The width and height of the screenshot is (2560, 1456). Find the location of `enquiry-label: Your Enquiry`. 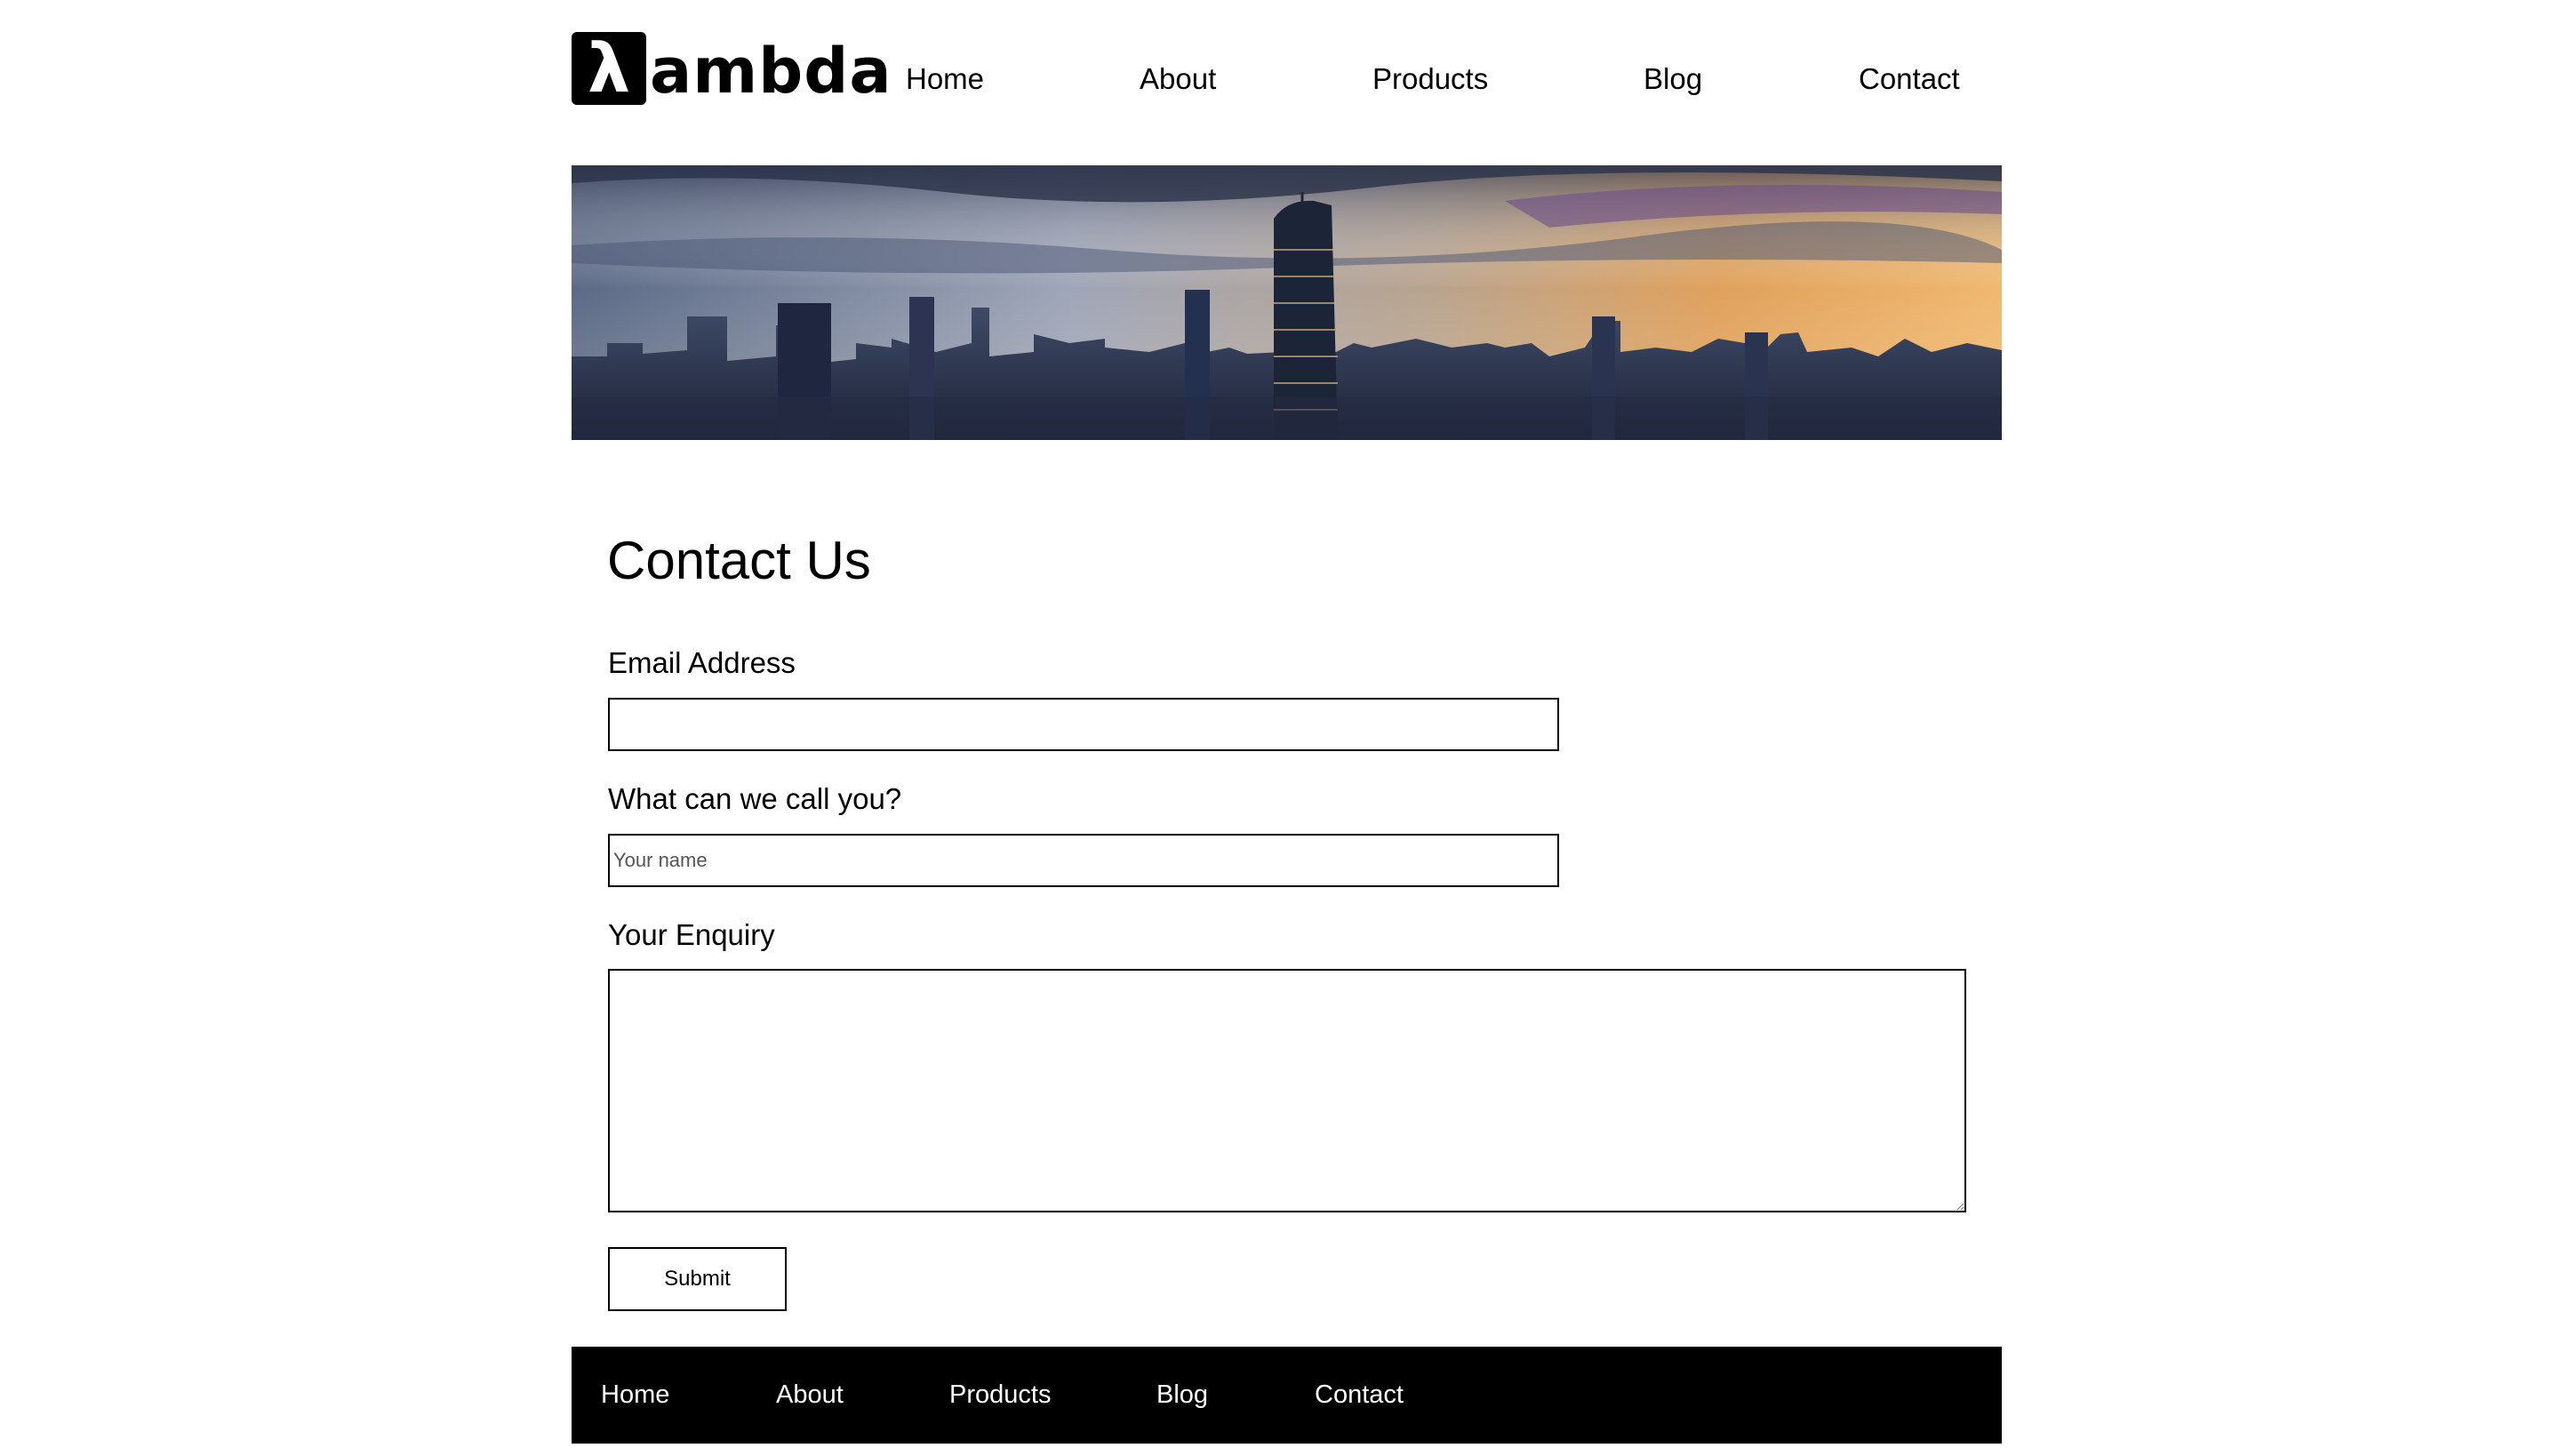

enquiry-label: Your Enquiry is located at coordinates (691, 934).